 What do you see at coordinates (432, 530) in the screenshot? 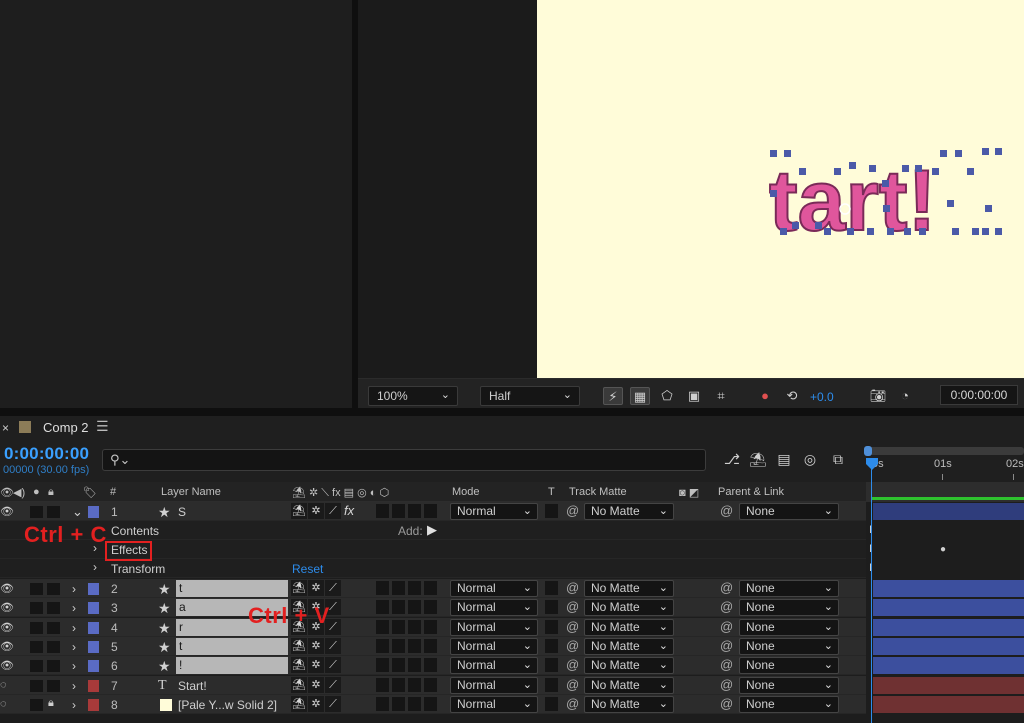
I see `add-play-icon: ▶` at bounding box center [432, 530].